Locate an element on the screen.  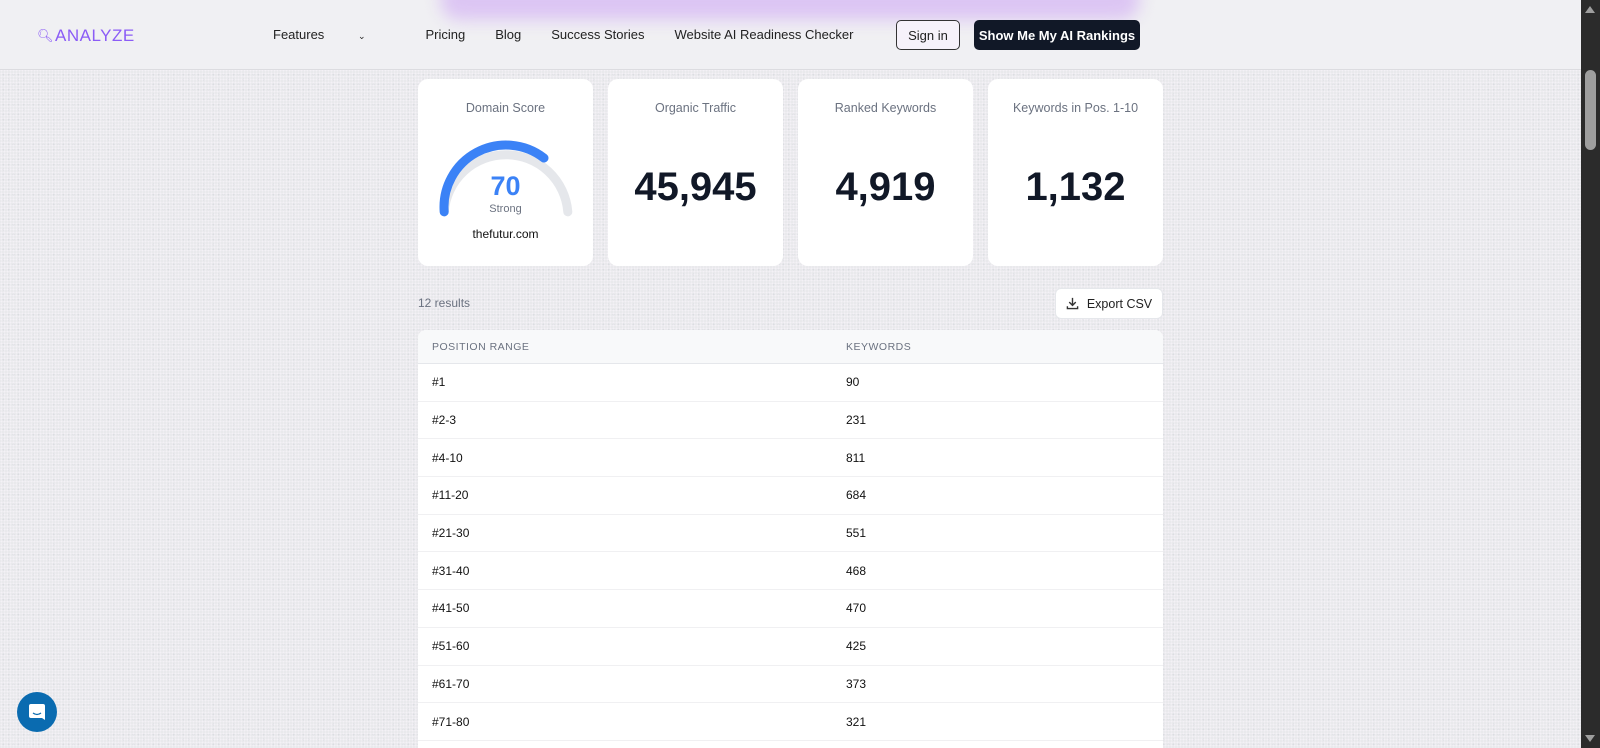
scrollbar is located at coordinates (1590, 374).